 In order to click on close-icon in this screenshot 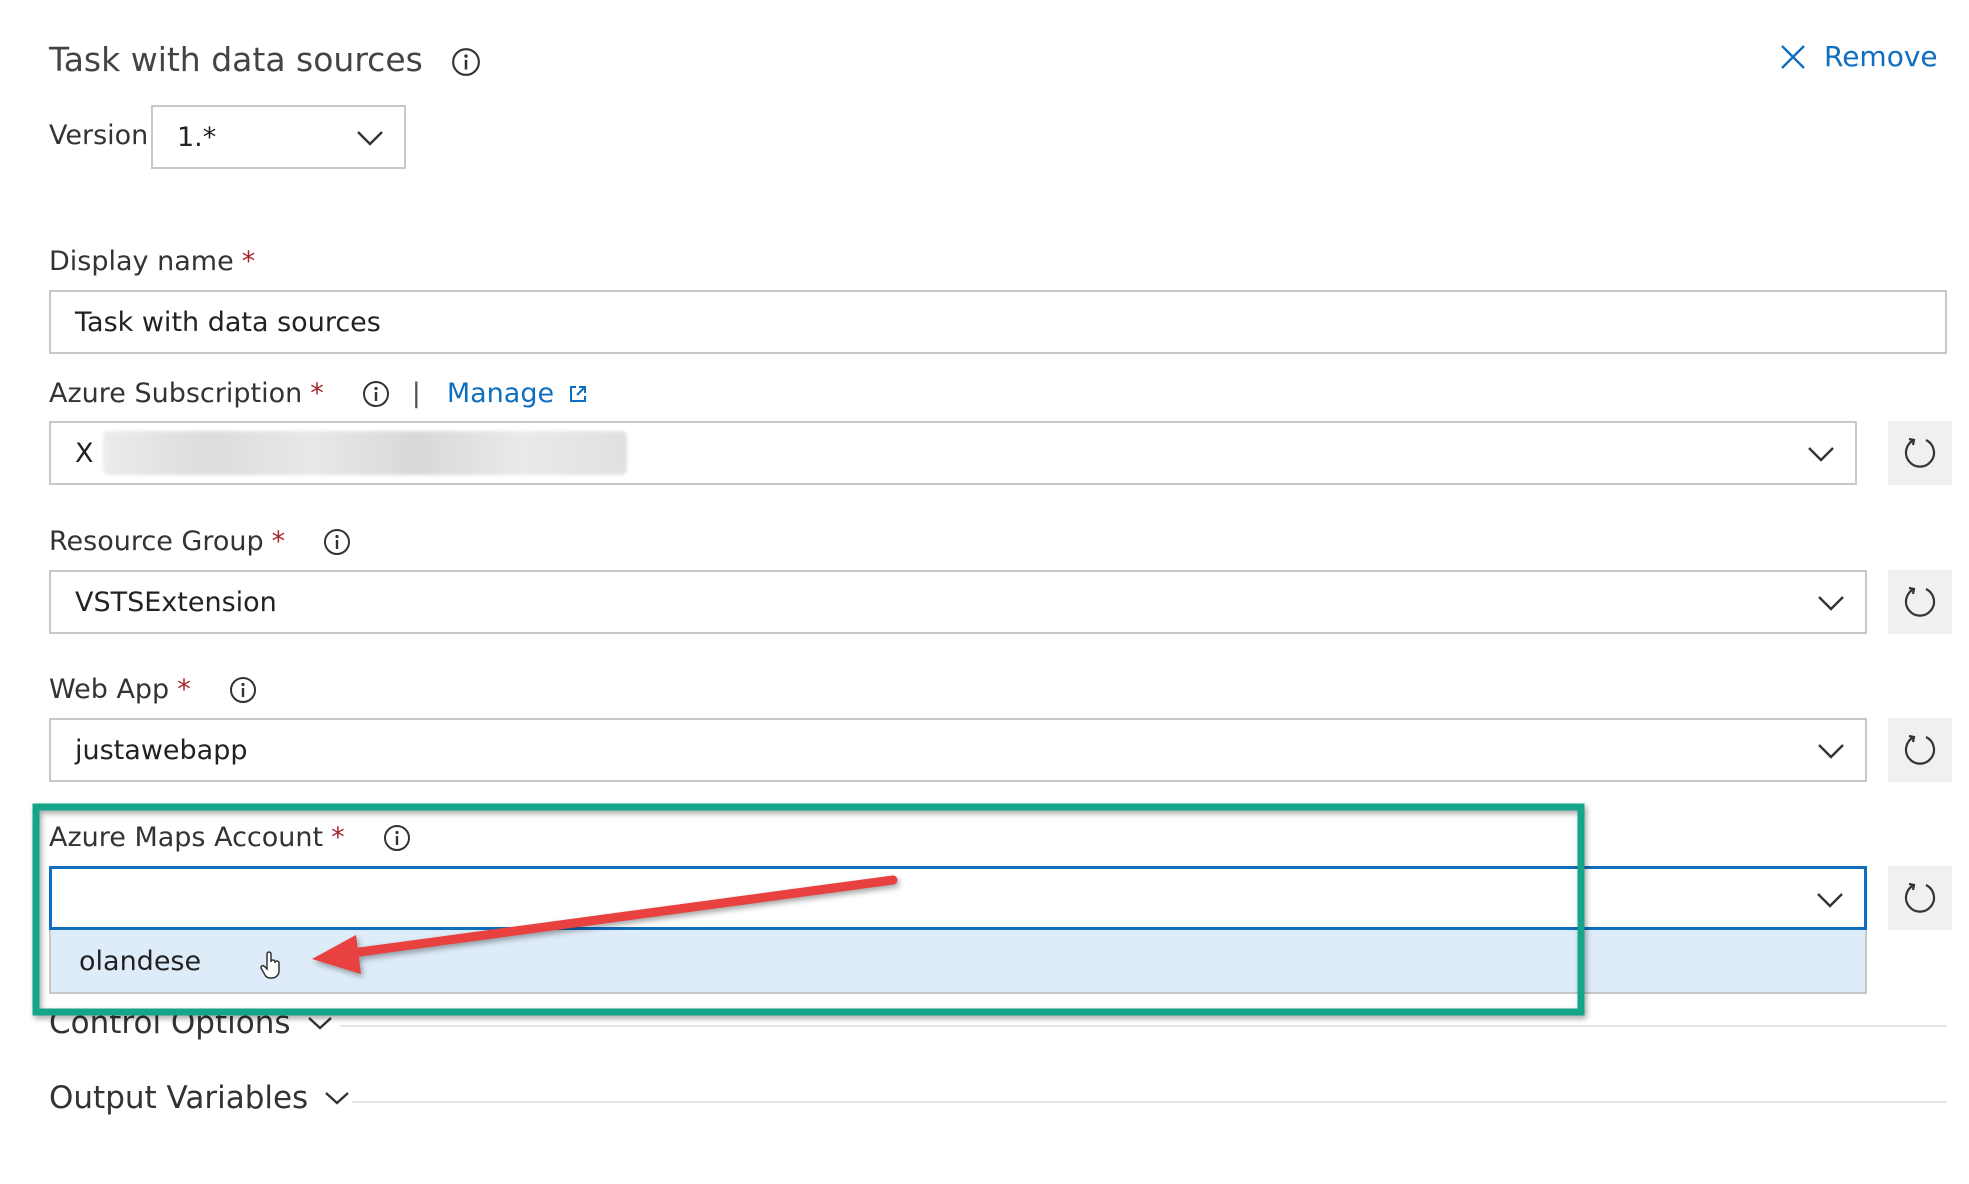, I will do `click(1793, 56)`.